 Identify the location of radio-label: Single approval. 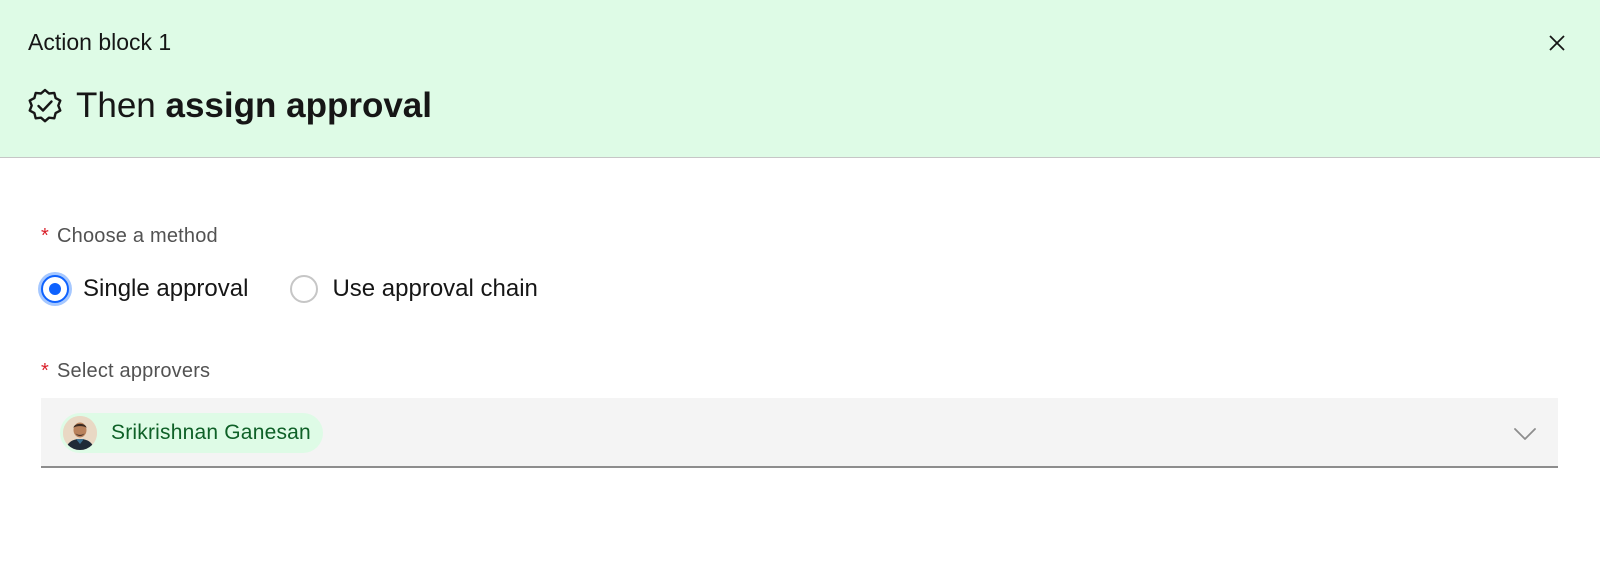
(166, 288).